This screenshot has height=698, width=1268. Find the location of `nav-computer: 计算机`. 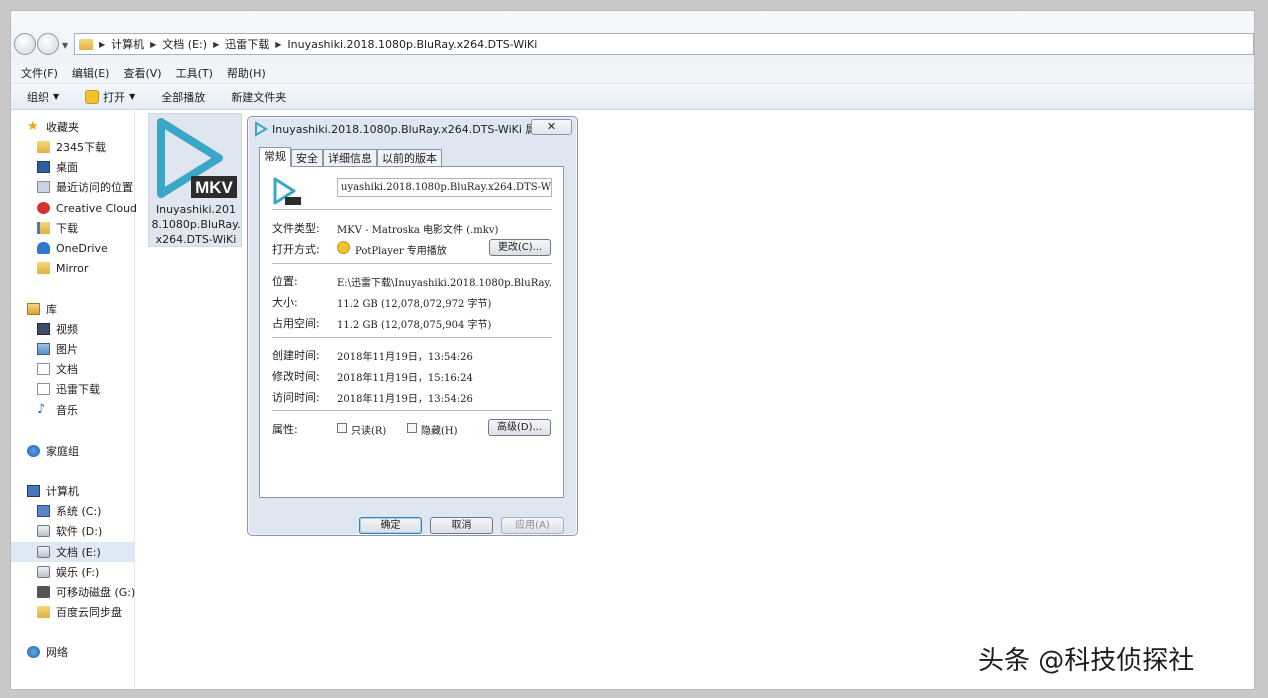

nav-computer: 计算机 is located at coordinates (89, 491).